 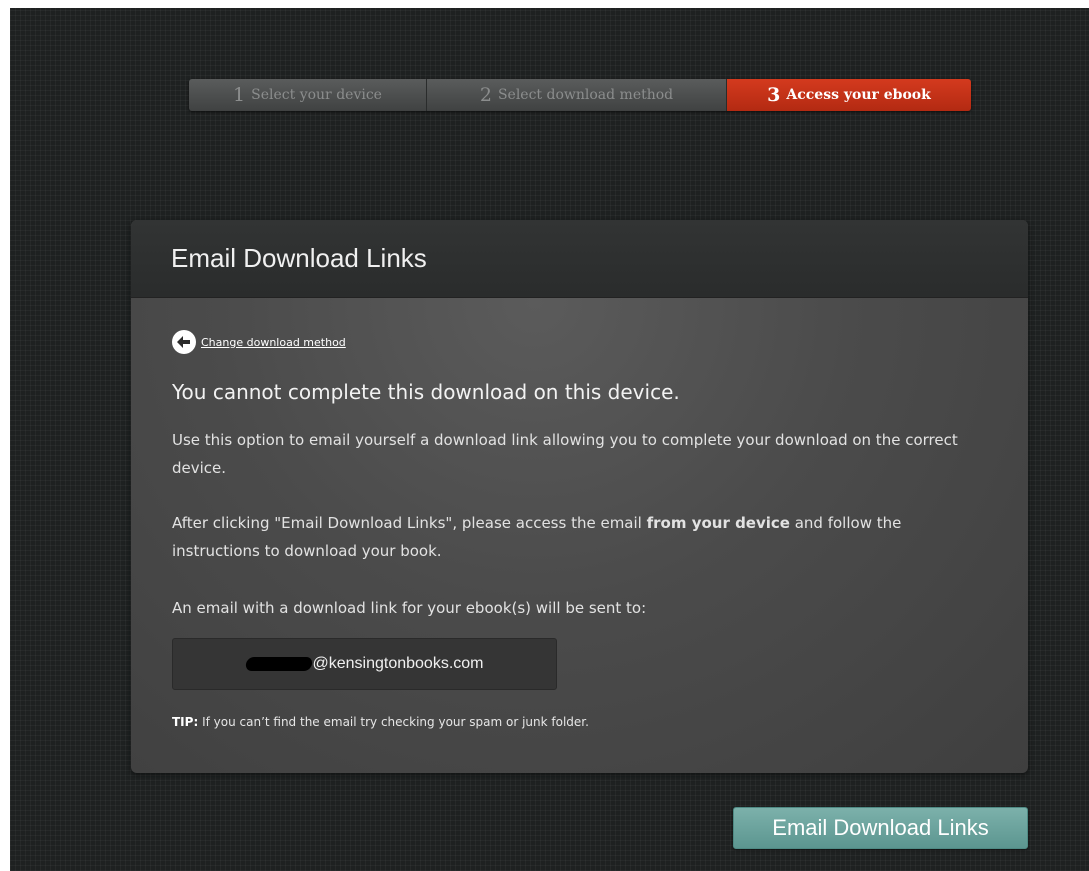 I want to click on step-select-device: 1 Select your device, so click(x=308, y=95).